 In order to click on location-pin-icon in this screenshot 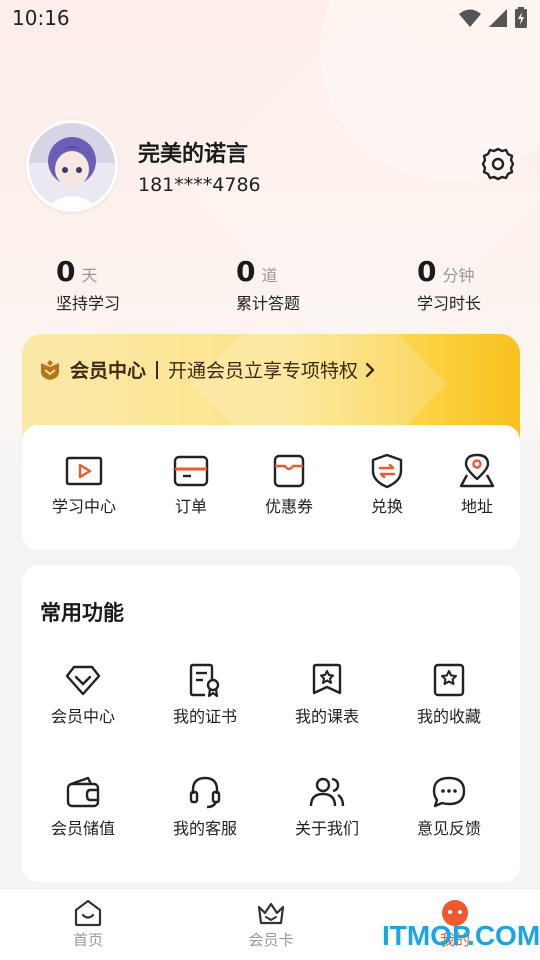, I will do `click(477, 470)`.